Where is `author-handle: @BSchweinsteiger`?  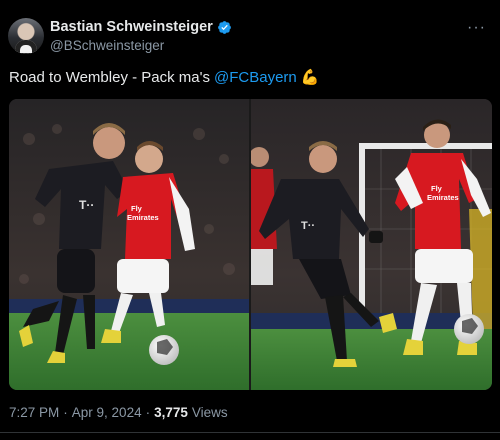 author-handle: @BSchweinsteiger is located at coordinates (141, 45).